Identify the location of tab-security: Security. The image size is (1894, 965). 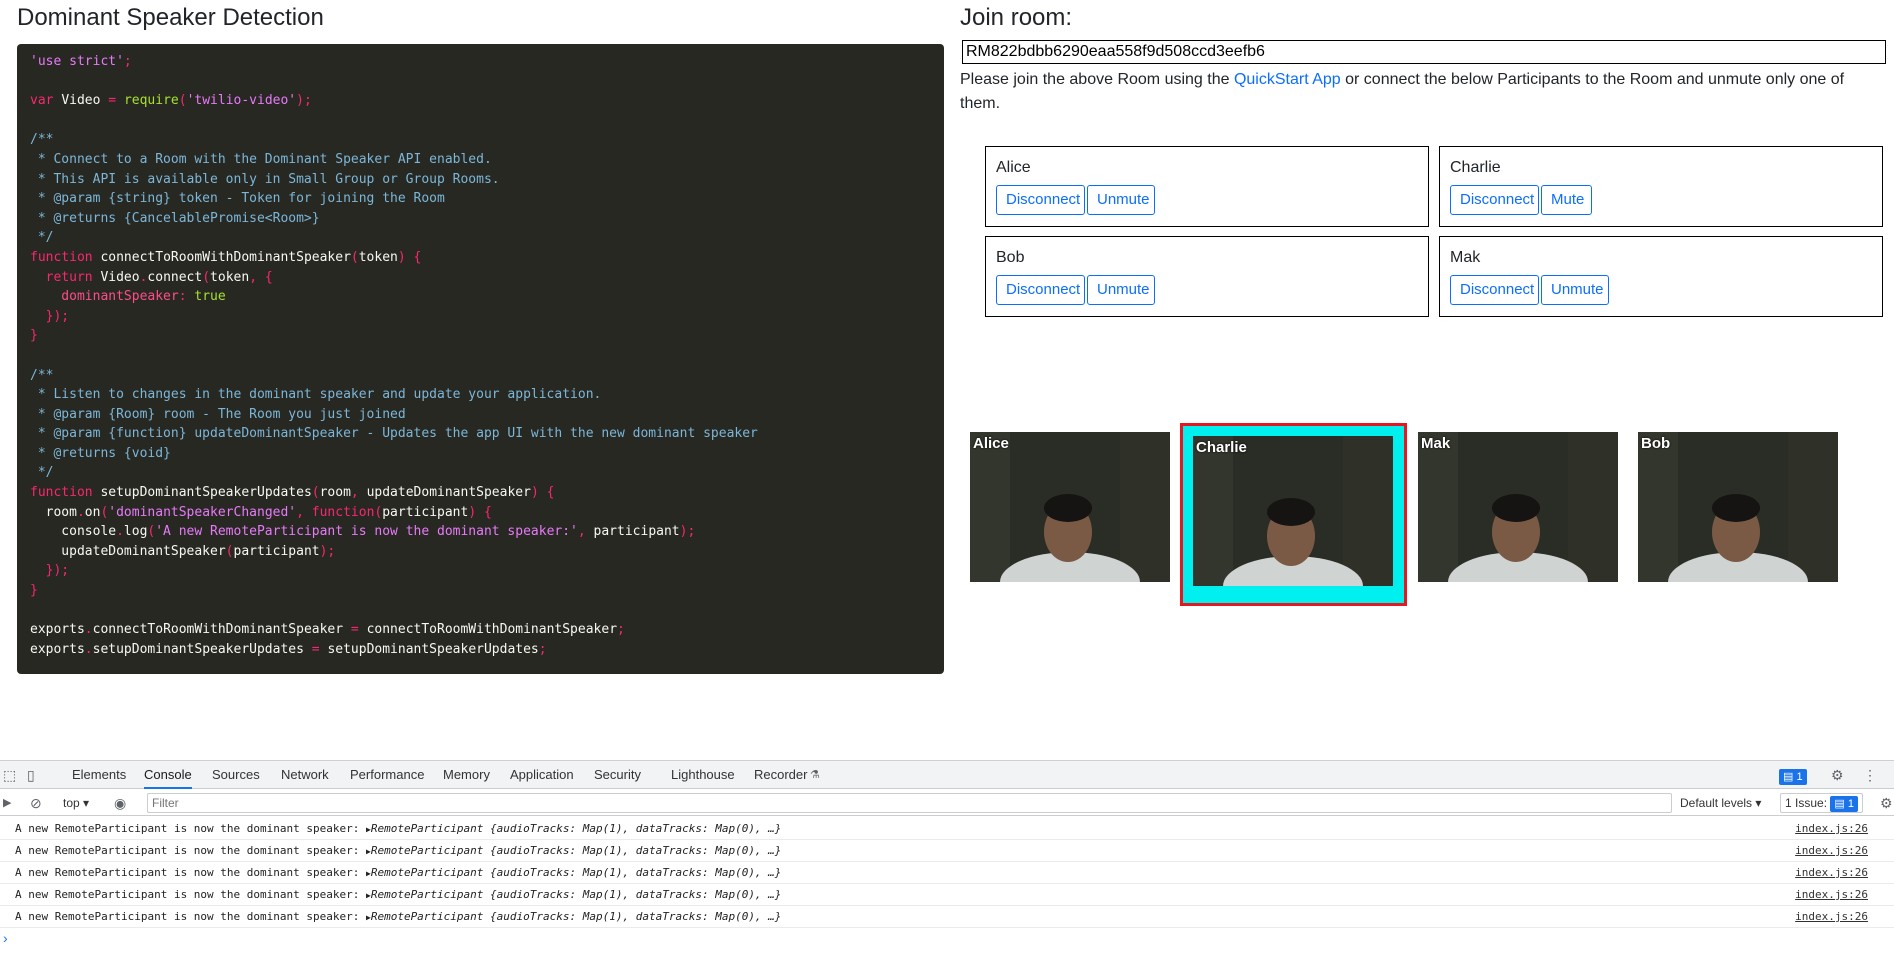
(617, 775).